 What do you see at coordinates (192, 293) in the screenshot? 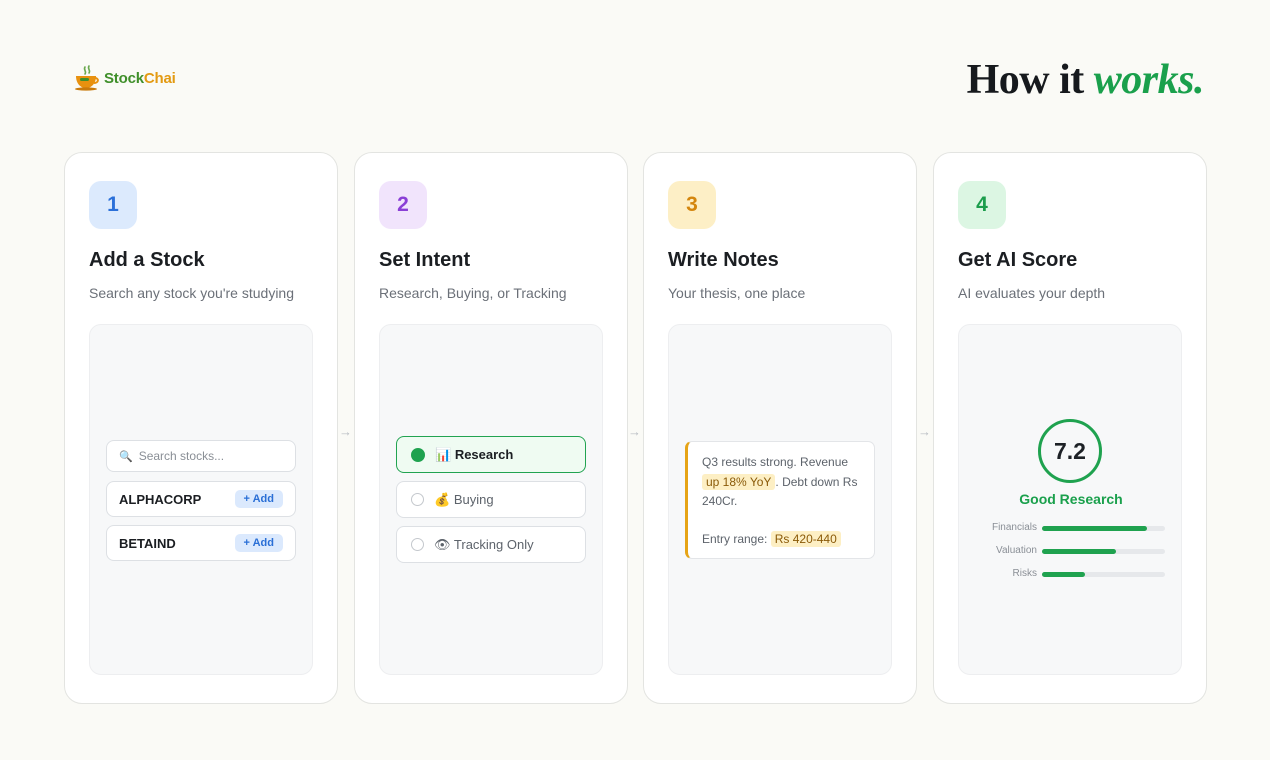
I see `step-subtitle: Search any stock you're studying` at bounding box center [192, 293].